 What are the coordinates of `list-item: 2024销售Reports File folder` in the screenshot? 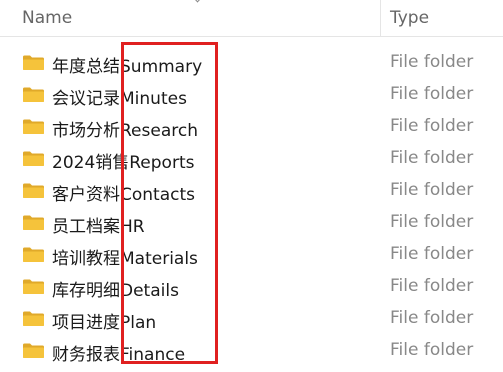 It's located at (251, 158).